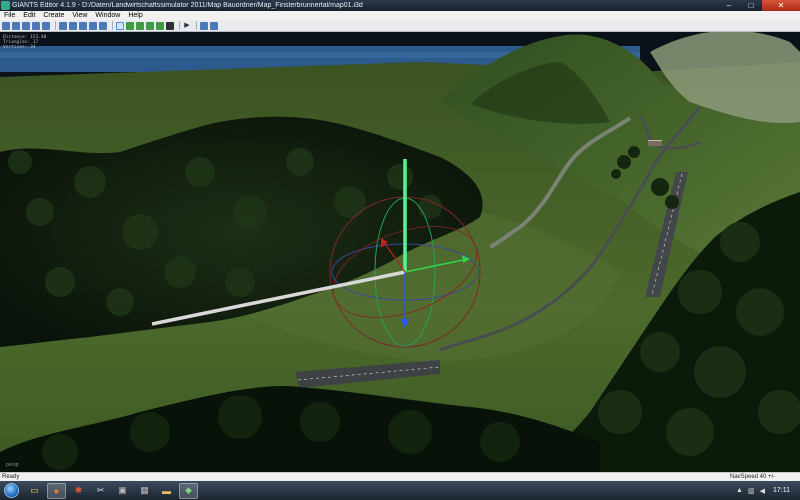  Describe the element at coordinates (19, 47) in the screenshot. I see `stat-vertices: Vertices: 34` at that location.